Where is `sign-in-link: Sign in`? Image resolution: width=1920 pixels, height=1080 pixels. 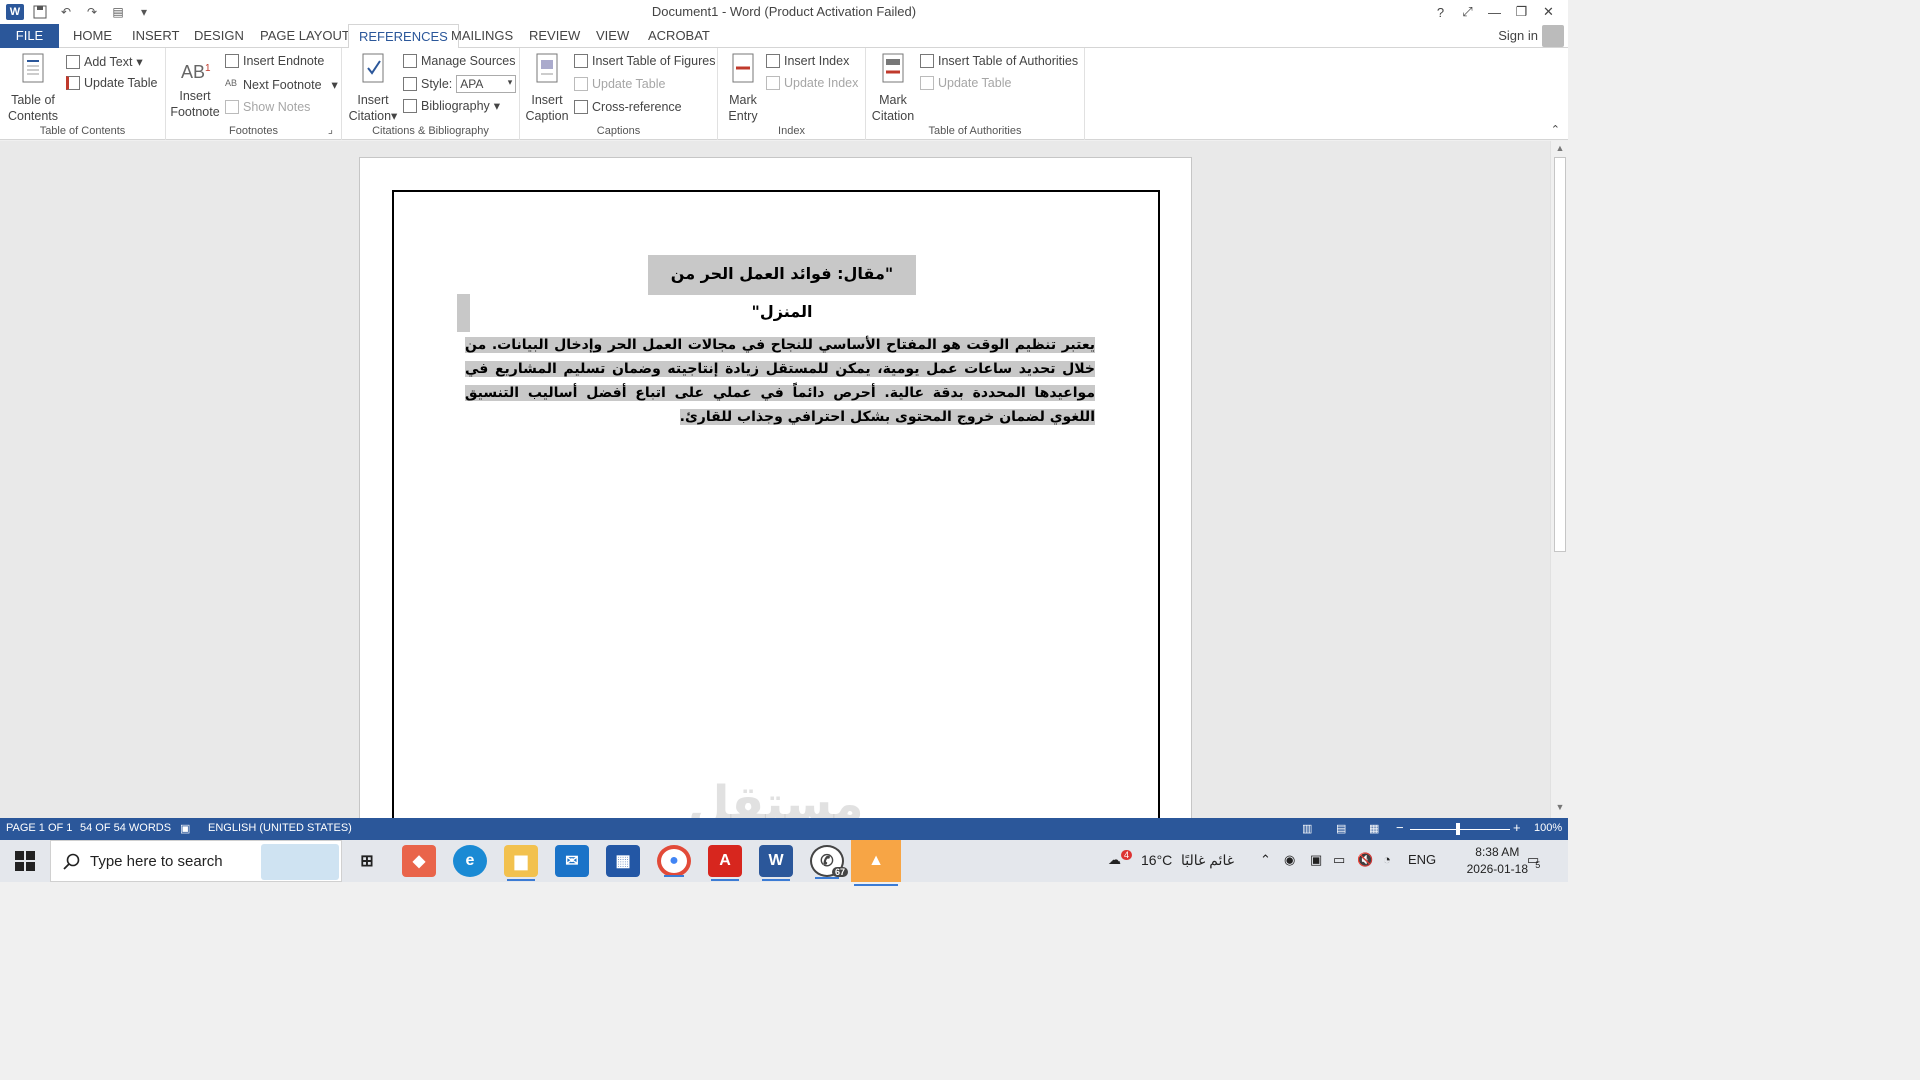 sign-in-link: Sign in is located at coordinates (1518, 35).